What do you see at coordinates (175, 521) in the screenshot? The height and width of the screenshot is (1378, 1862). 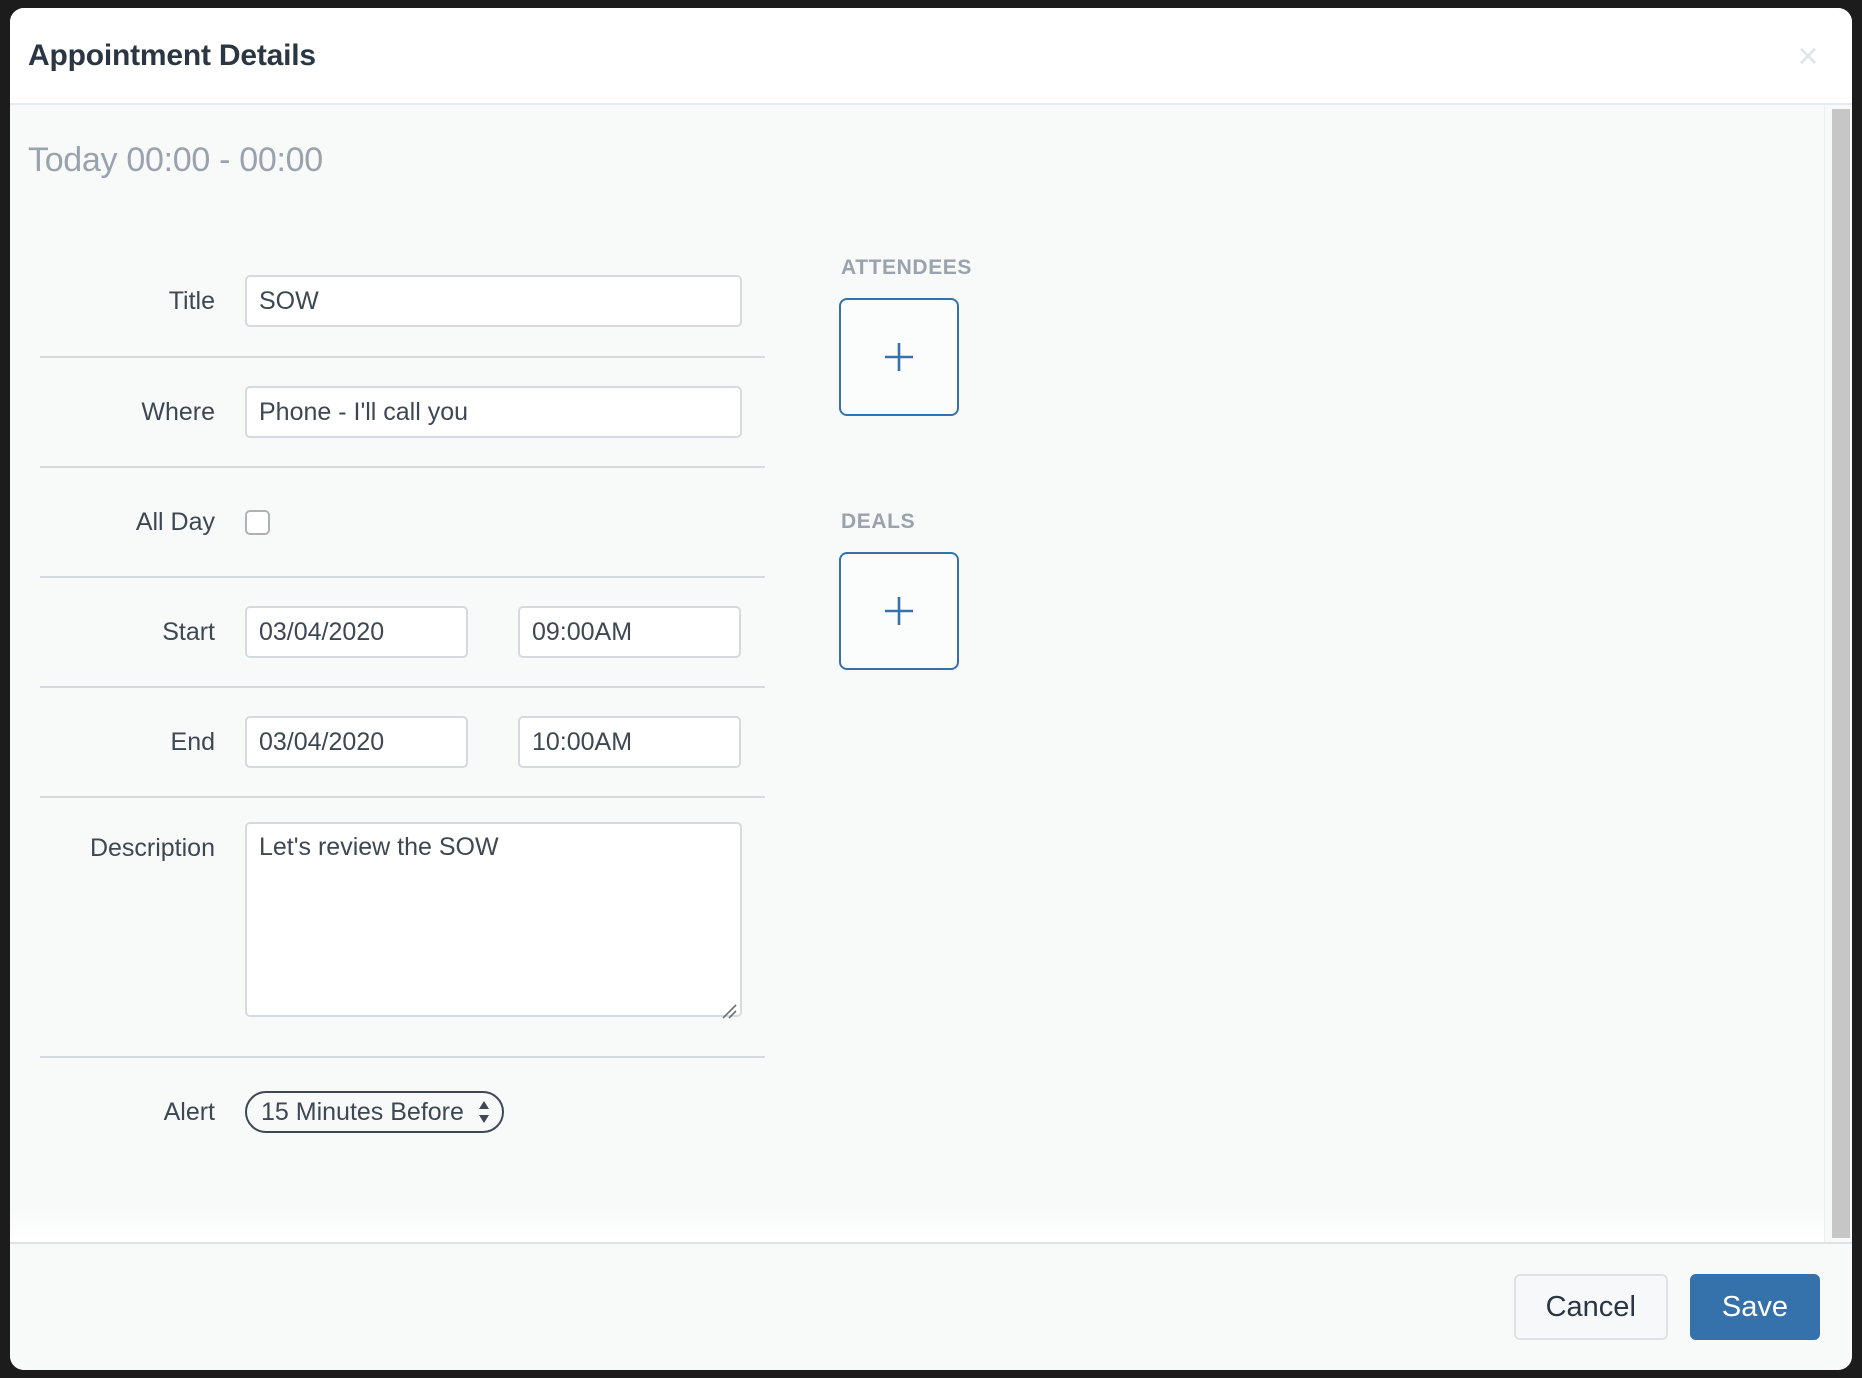 I see `all-day-label: All Day` at bounding box center [175, 521].